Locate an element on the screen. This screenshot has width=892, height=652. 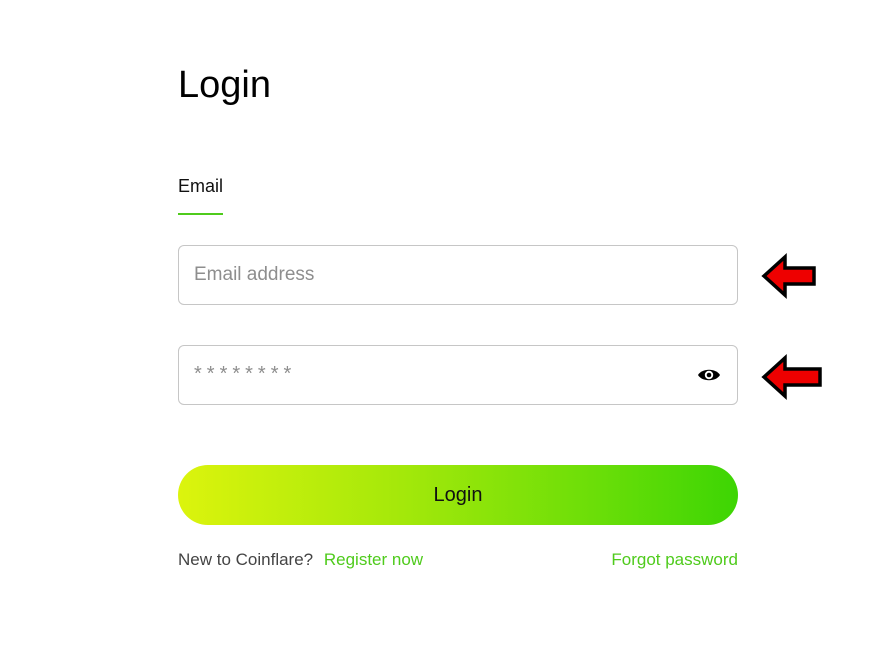
page-title: Login is located at coordinates (224, 85).